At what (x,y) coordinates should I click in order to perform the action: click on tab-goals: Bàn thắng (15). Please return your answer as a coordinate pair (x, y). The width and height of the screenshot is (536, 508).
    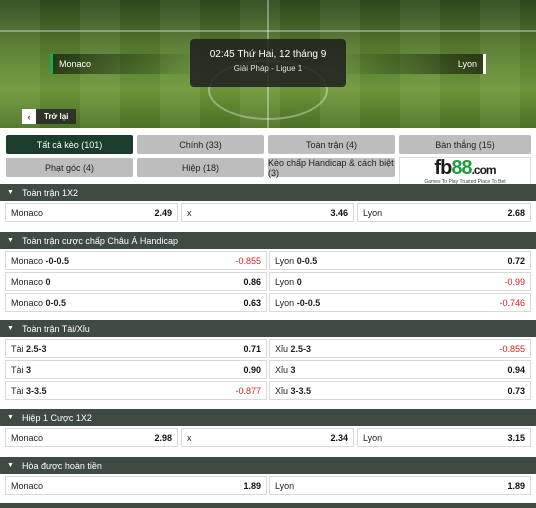
    Looking at the image, I should click on (465, 144).